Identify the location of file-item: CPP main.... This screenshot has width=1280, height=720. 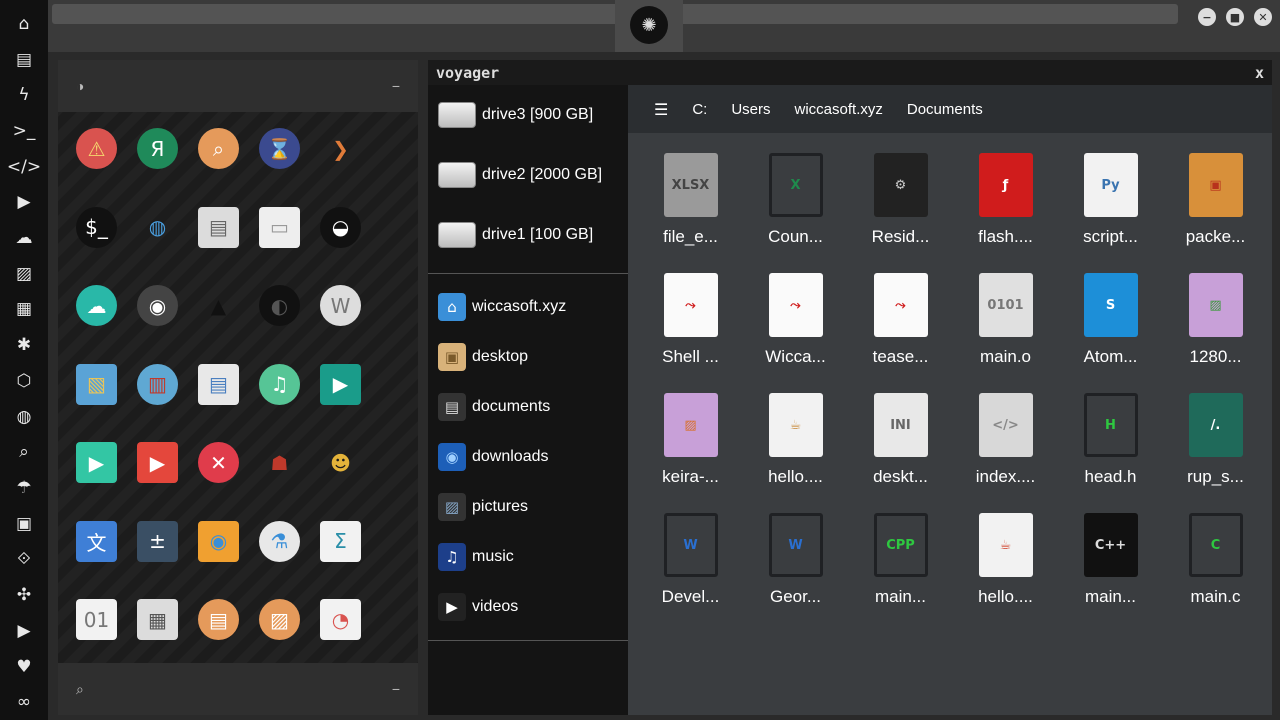
(900, 562).